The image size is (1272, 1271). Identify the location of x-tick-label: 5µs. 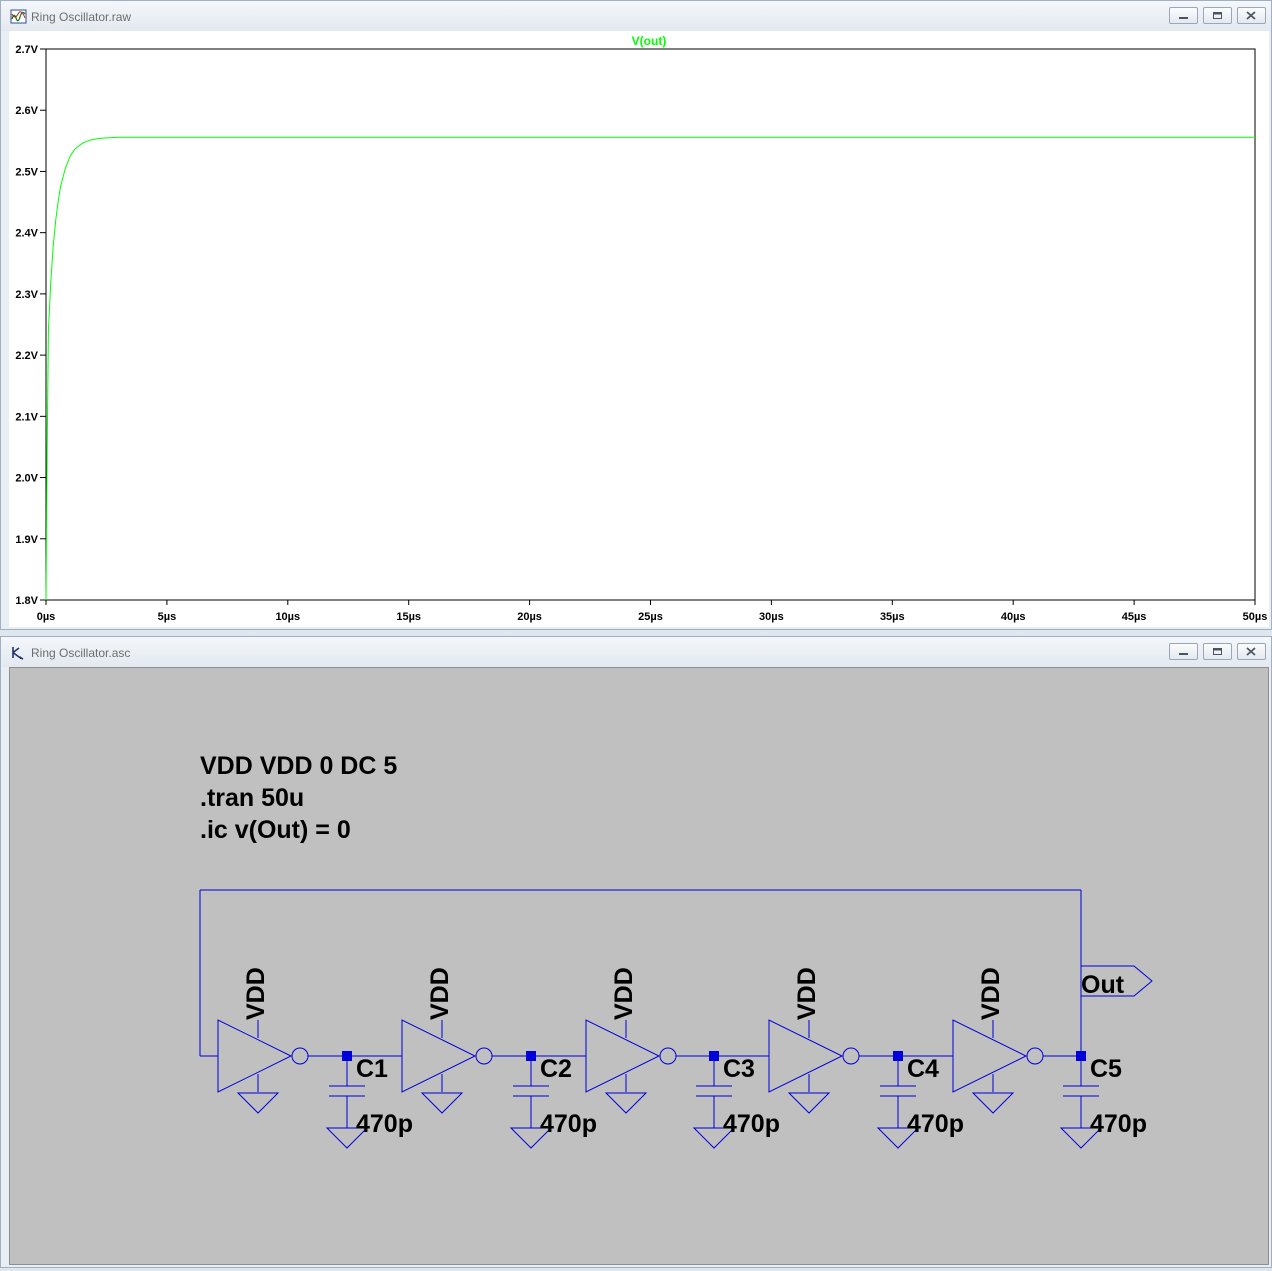
(167, 617).